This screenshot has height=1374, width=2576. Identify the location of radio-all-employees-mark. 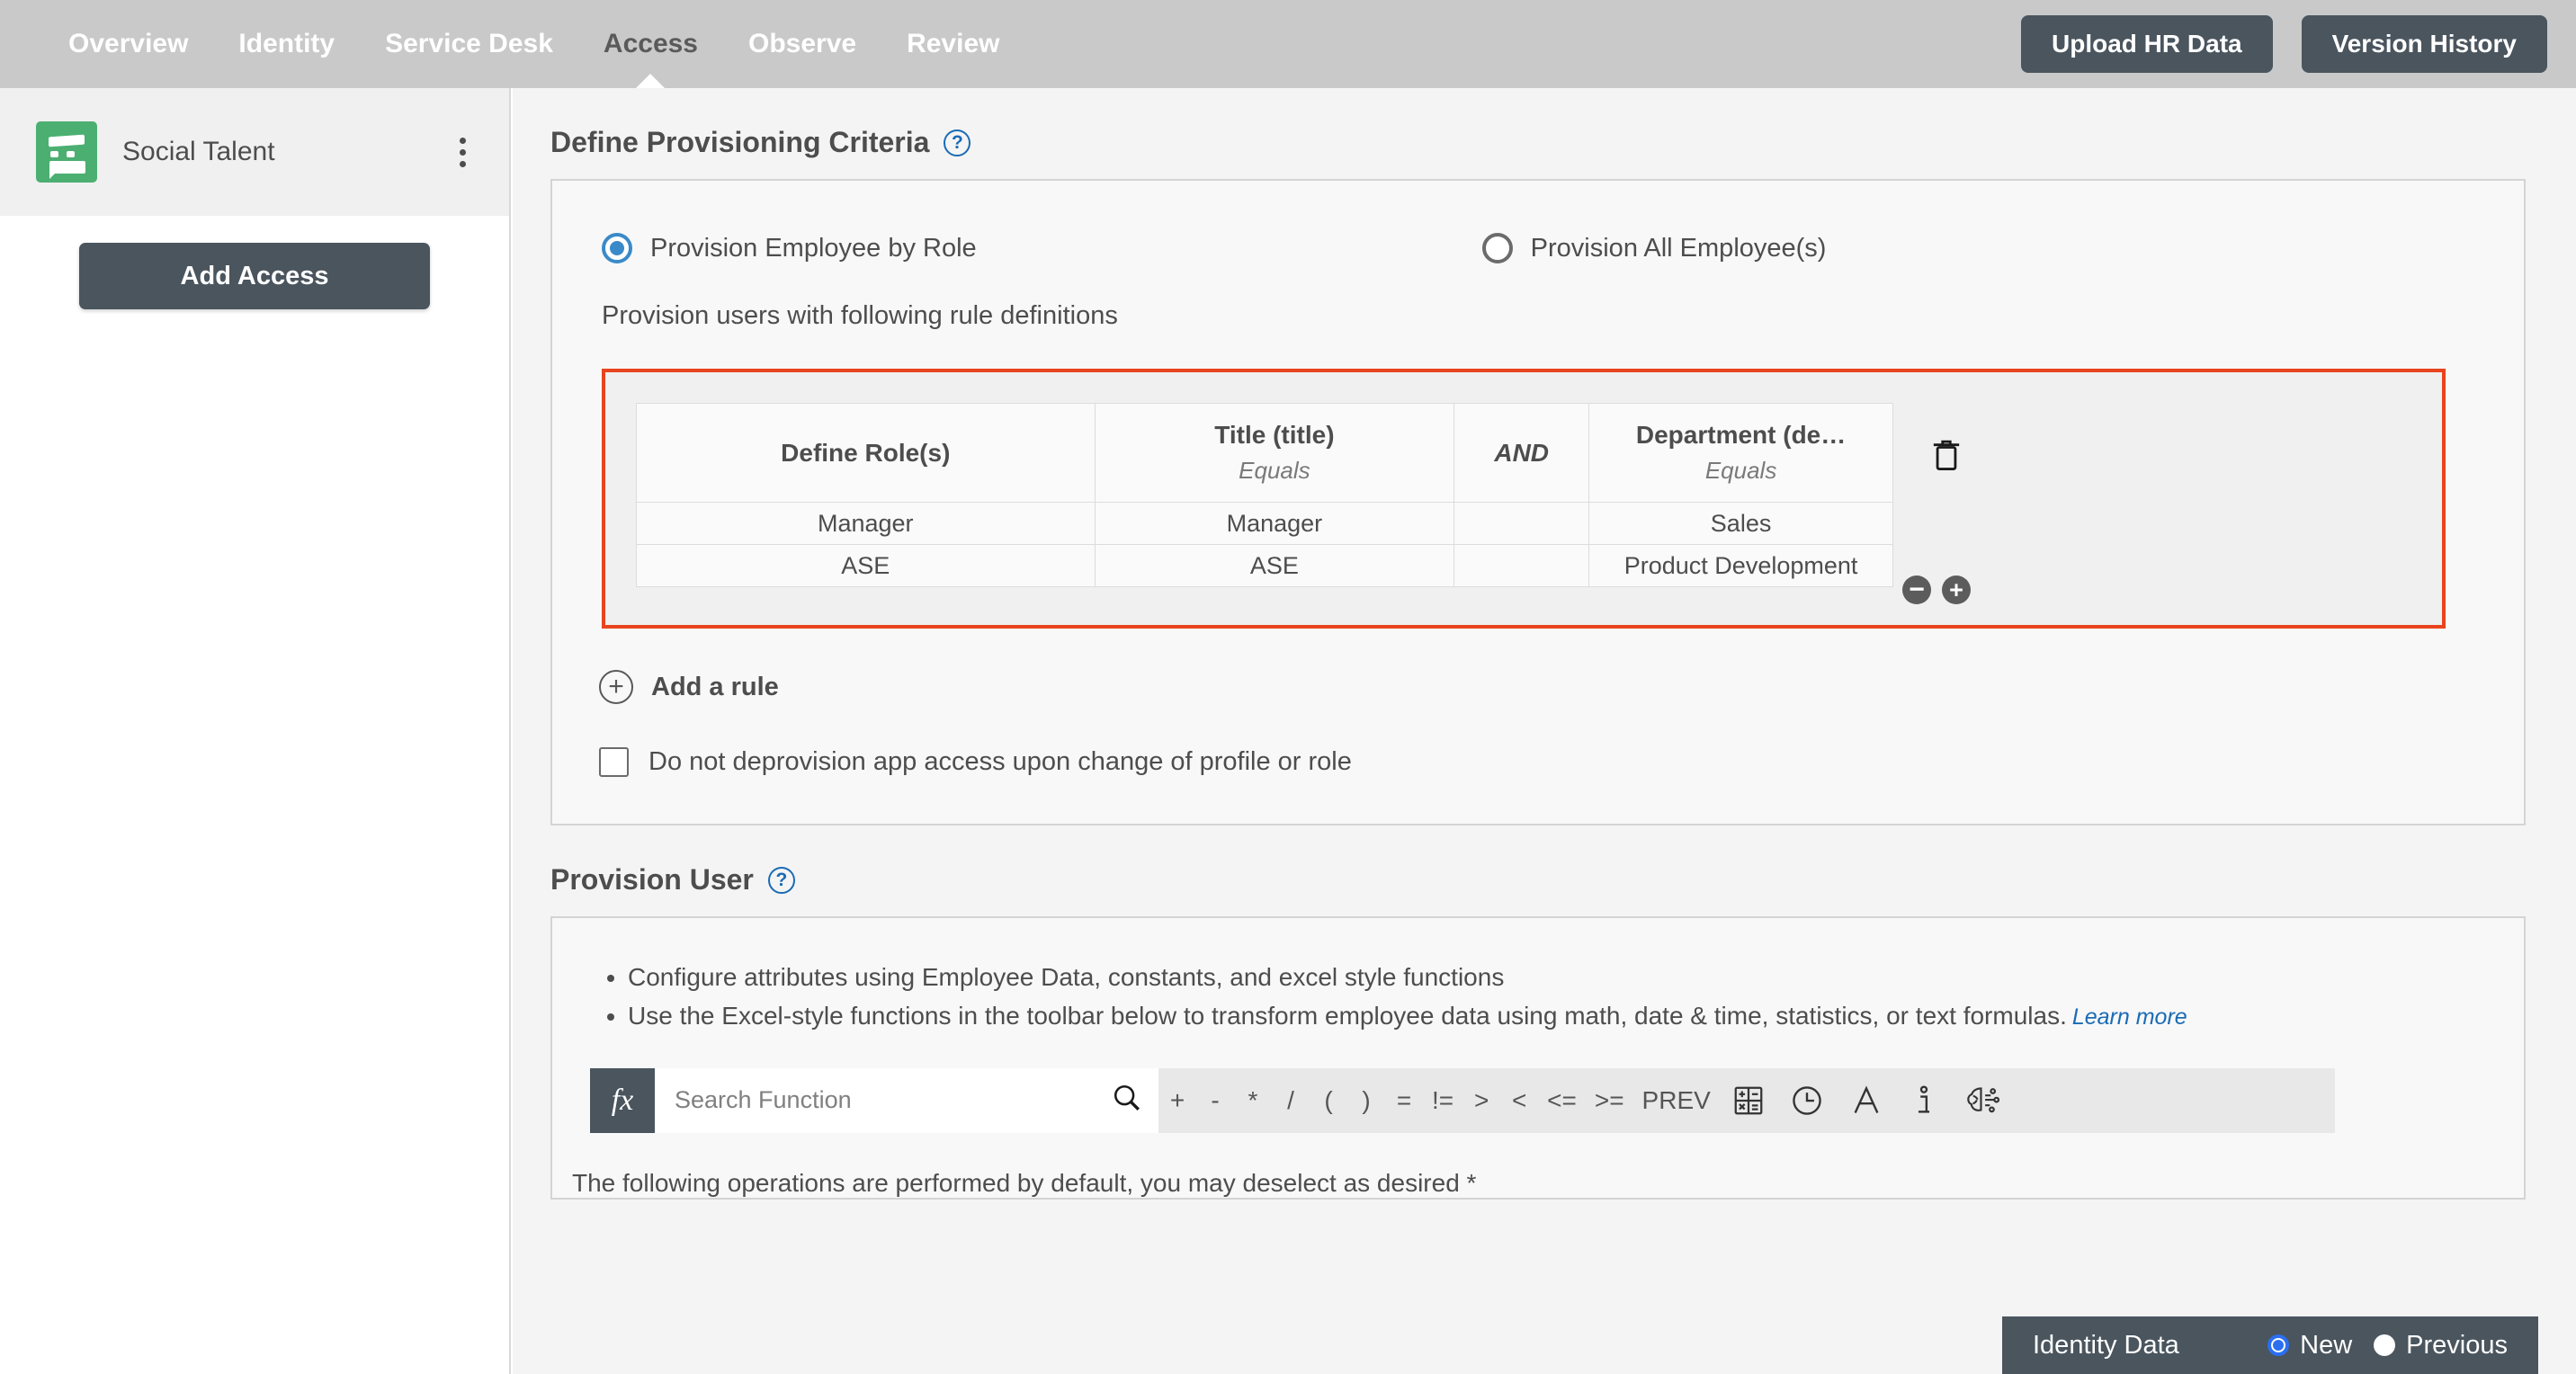
(1497, 248).